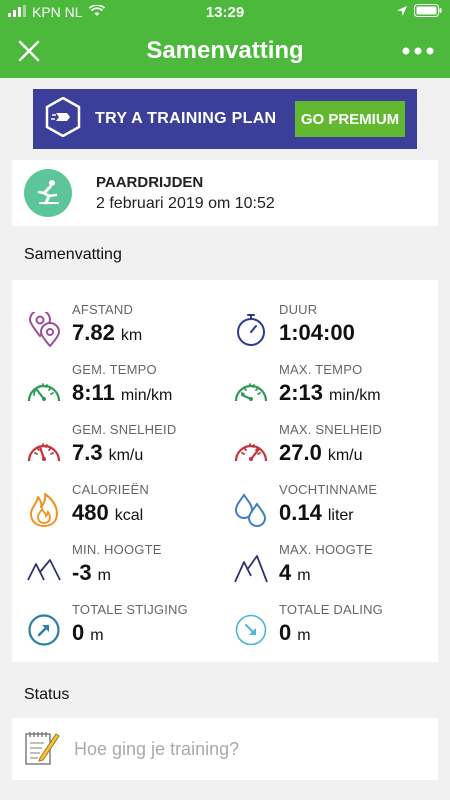  What do you see at coordinates (47, 694) in the screenshot?
I see `status-heading: Status` at bounding box center [47, 694].